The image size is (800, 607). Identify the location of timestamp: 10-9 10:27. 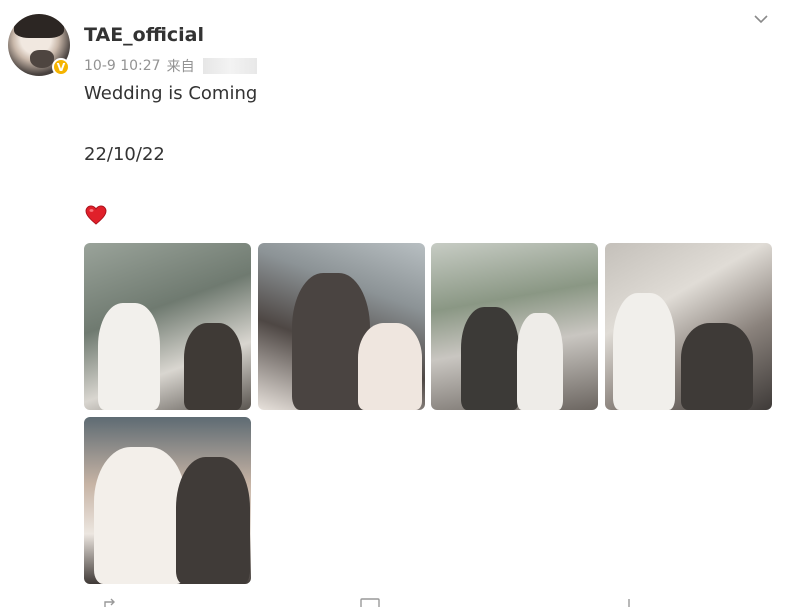
(122, 66).